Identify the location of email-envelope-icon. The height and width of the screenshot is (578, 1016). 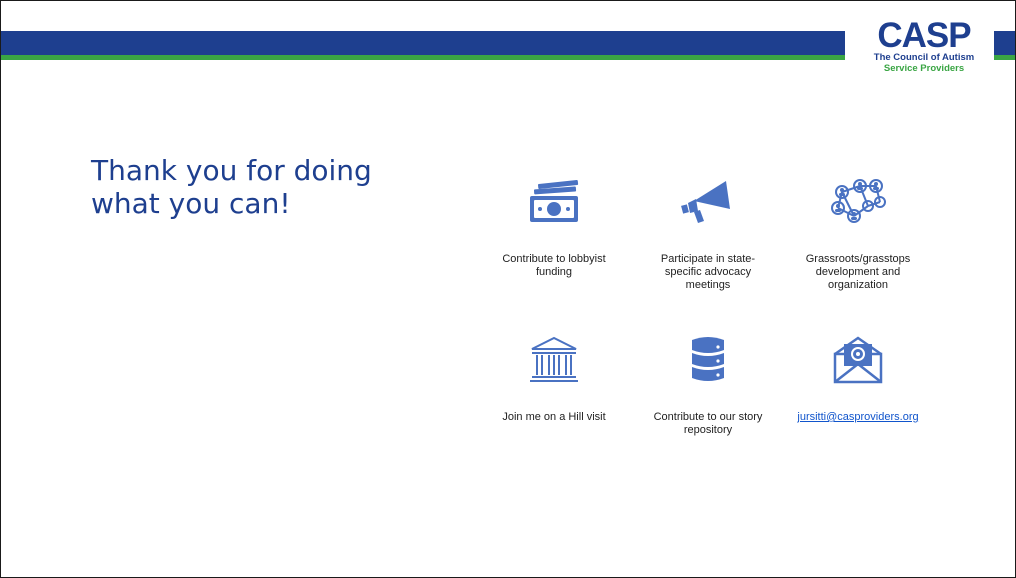
(858, 360).